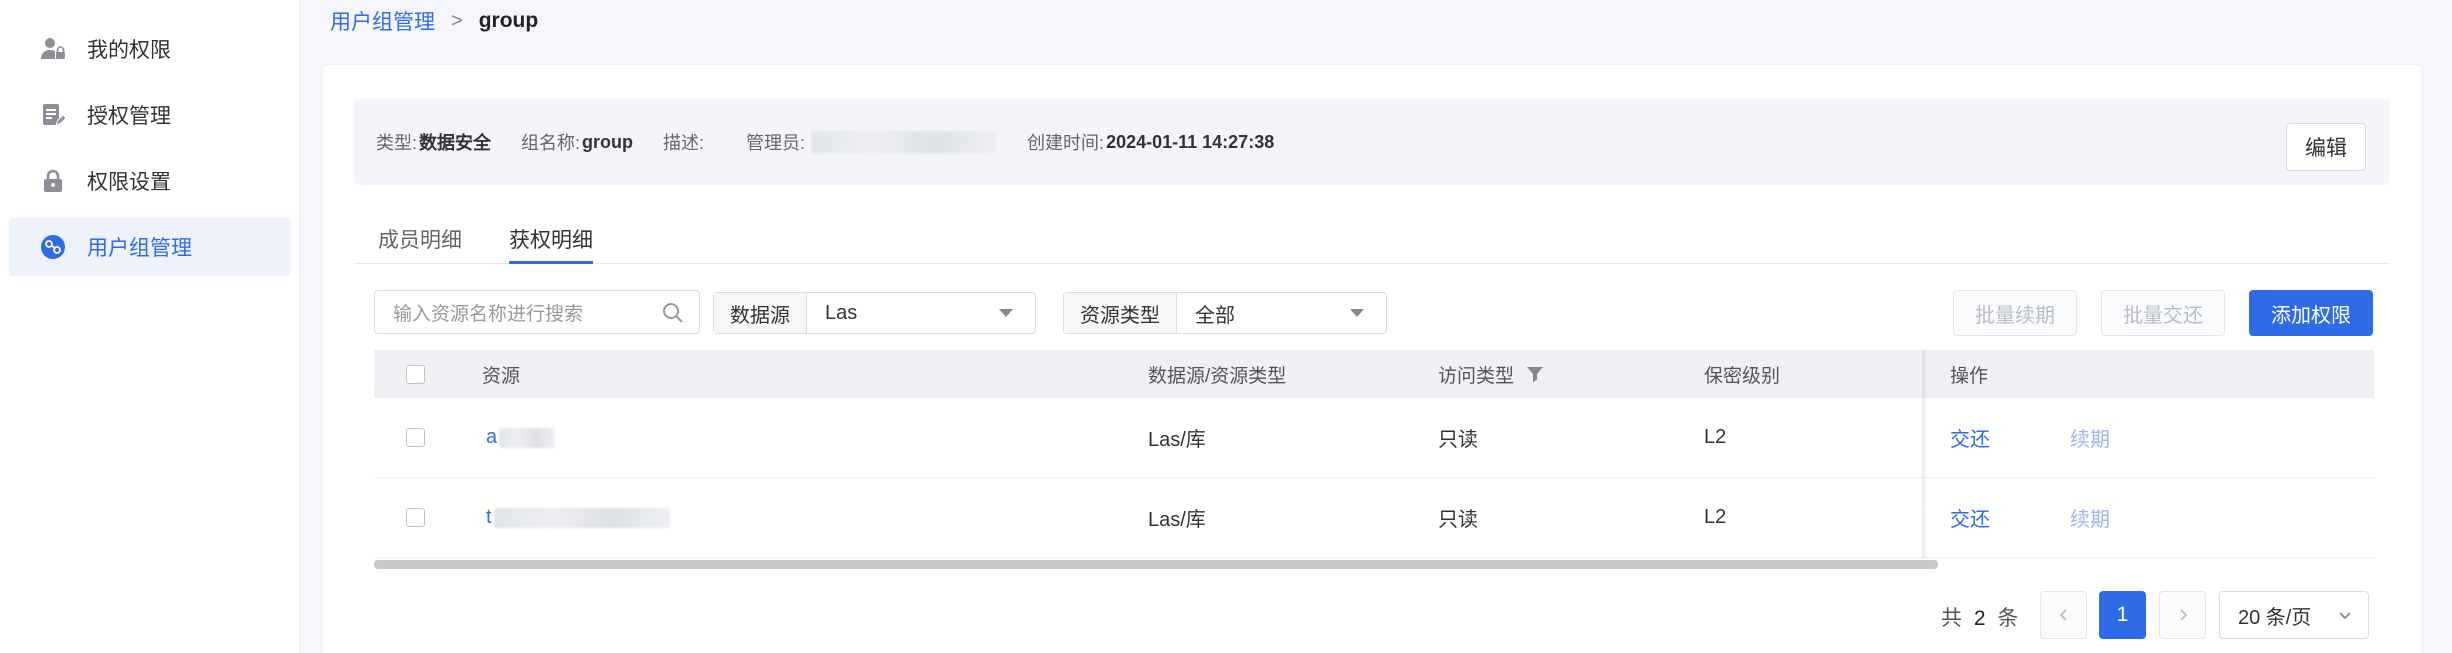 This screenshot has height=653, width=2452. I want to click on chevron-left-icon, so click(2063, 615).